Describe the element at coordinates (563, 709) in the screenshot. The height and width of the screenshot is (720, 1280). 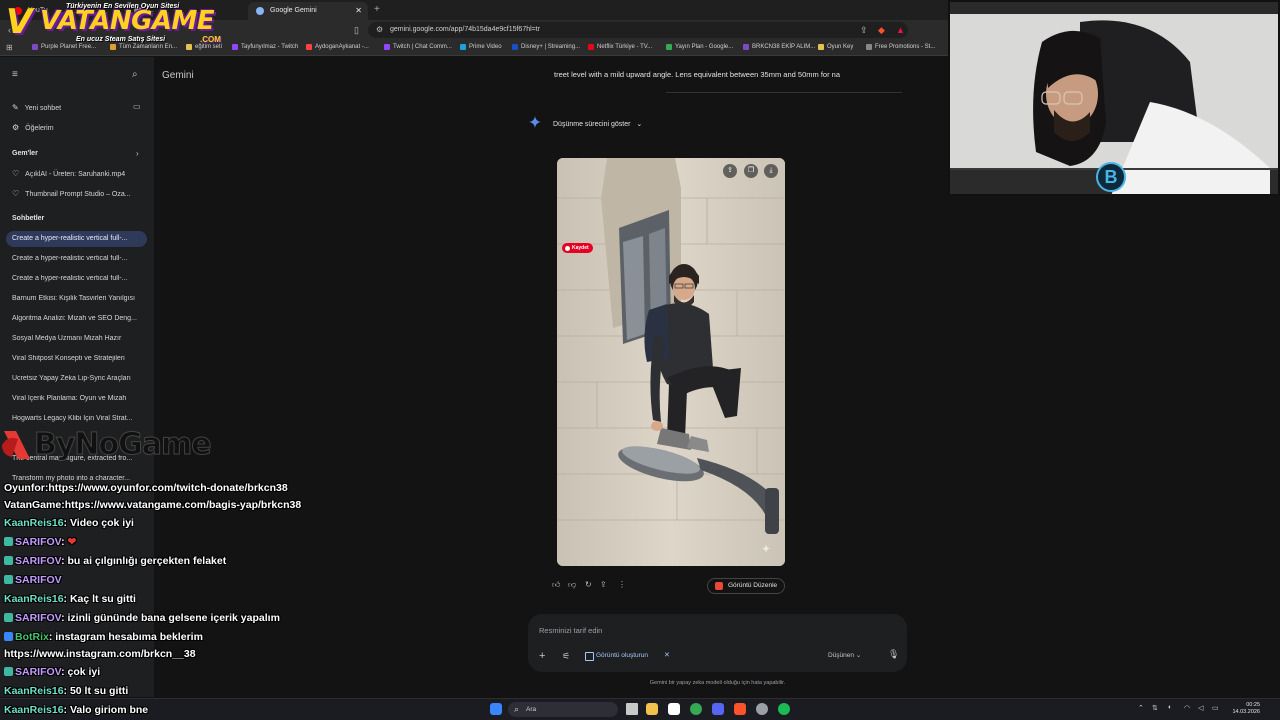
I see `taskbar-search: Ara` at that location.